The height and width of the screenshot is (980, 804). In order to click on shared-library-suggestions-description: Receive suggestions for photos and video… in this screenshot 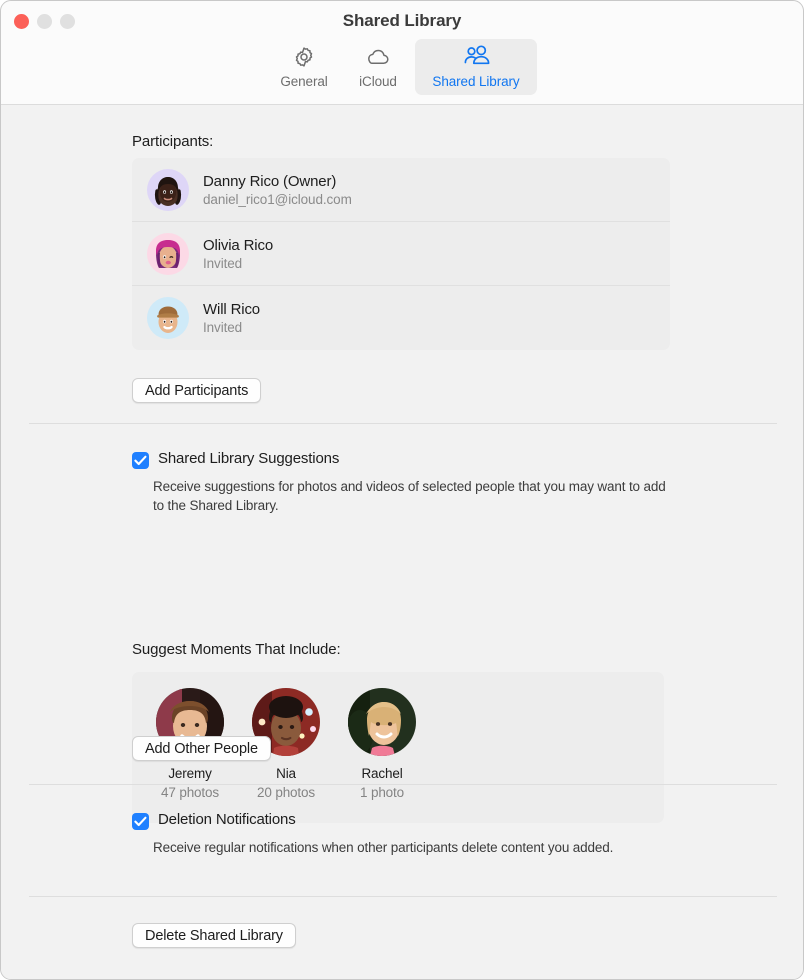, I will do `click(409, 496)`.